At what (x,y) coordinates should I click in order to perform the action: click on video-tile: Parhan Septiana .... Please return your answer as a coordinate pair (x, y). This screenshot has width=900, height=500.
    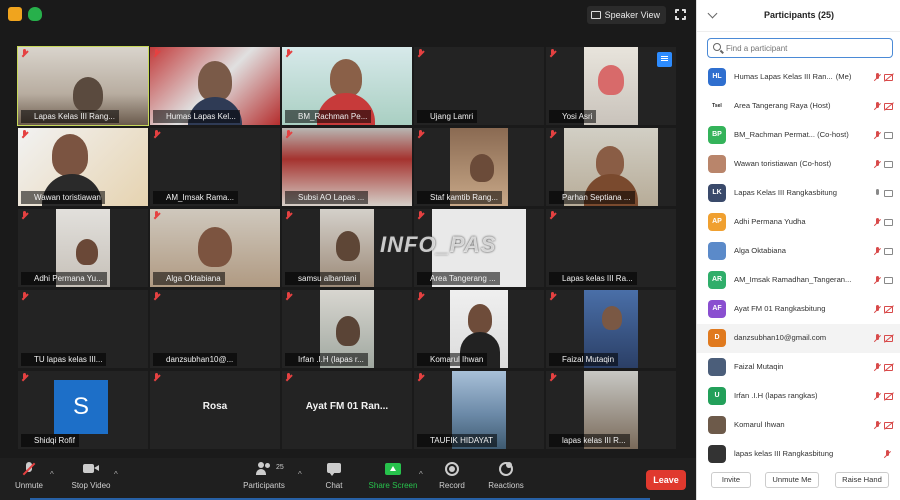
    Looking at the image, I should click on (611, 167).